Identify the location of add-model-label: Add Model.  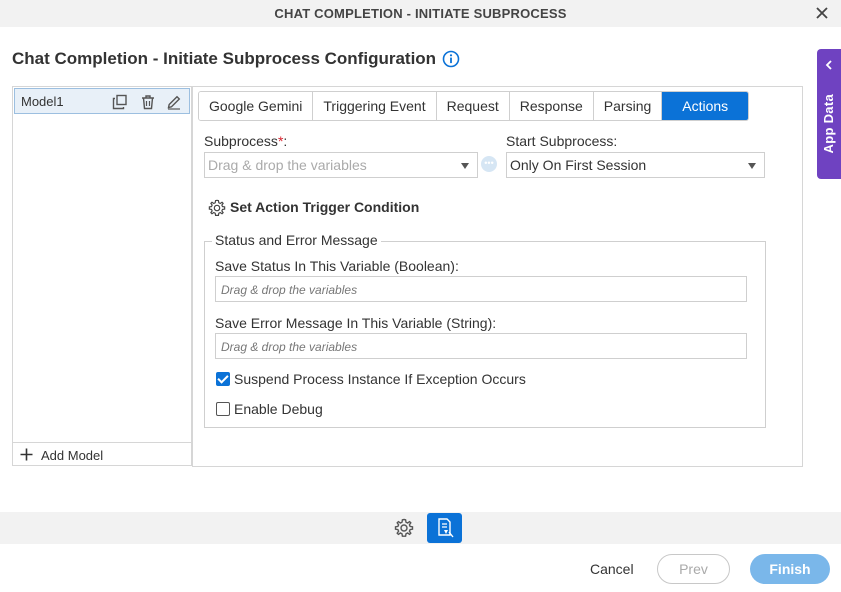
(72, 455).